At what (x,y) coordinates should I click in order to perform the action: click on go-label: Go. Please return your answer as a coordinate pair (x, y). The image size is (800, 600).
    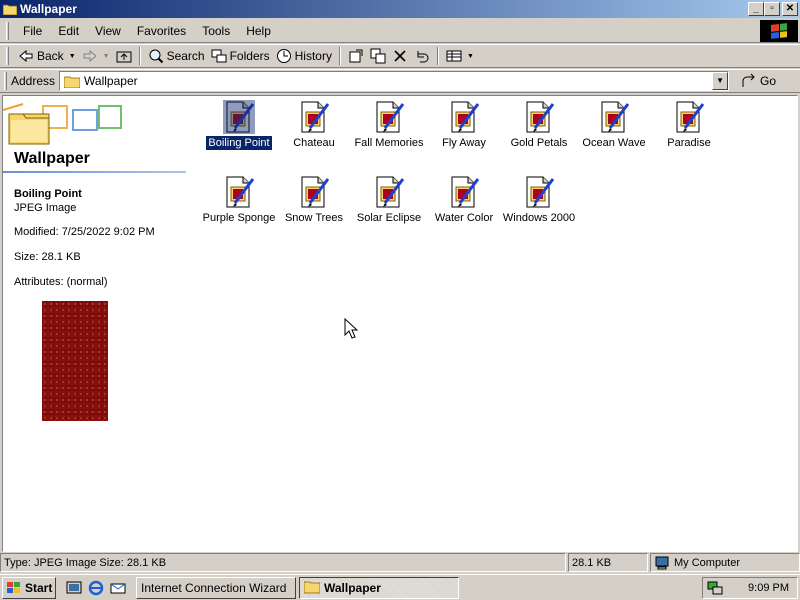
    Looking at the image, I should click on (768, 81).